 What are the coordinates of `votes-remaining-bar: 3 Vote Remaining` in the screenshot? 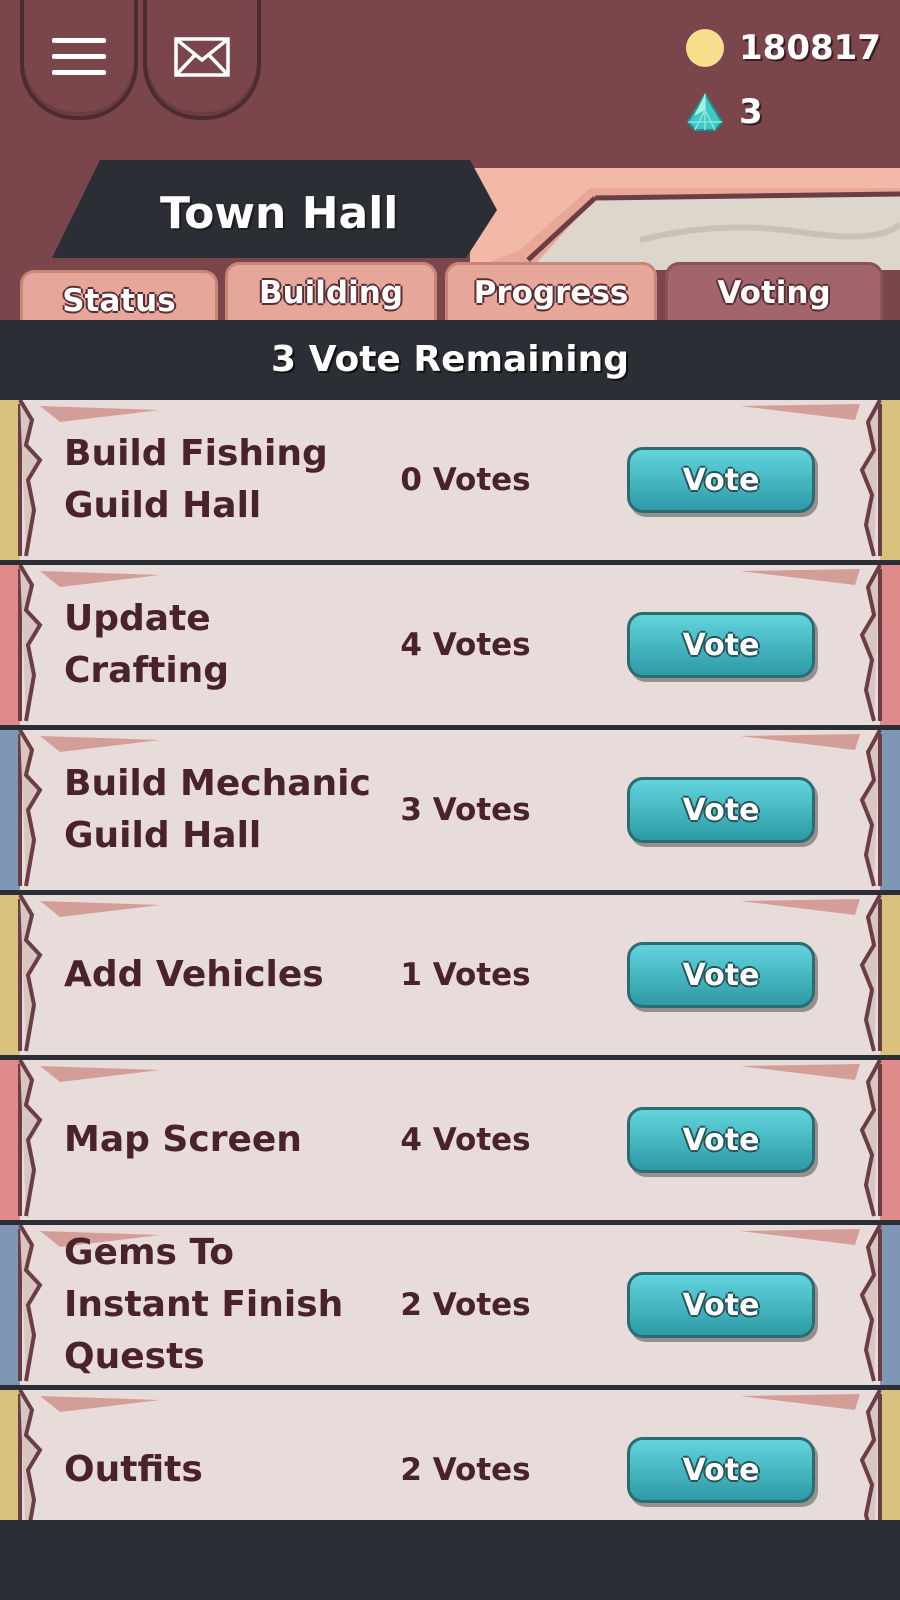 It's located at (450, 359).